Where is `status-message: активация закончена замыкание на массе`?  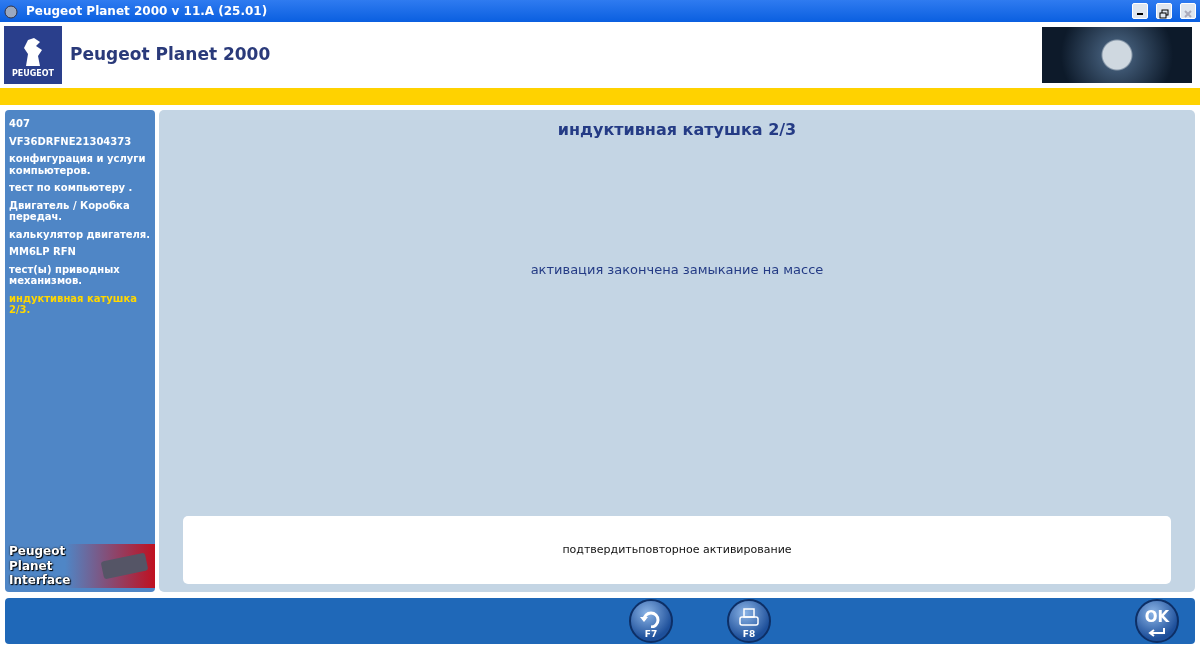
status-message: активация закончена замыкание на массе is located at coordinates (677, 270).